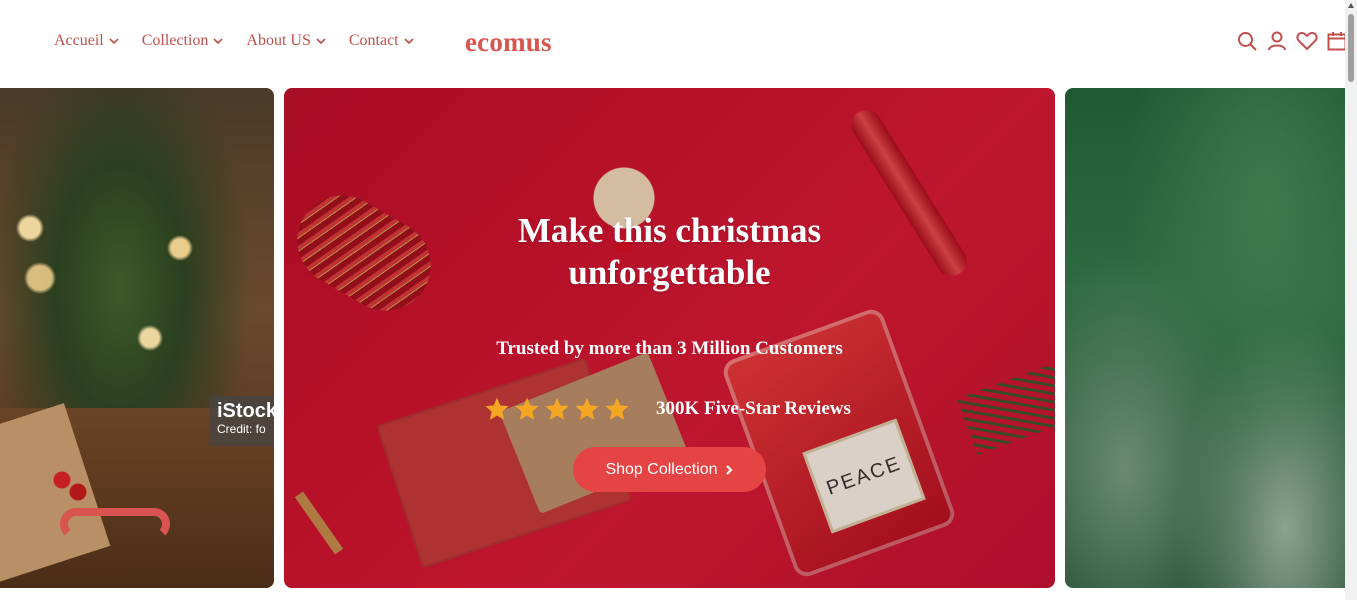  I want to click on nav-contact-label: Contact, so click(373, 40).